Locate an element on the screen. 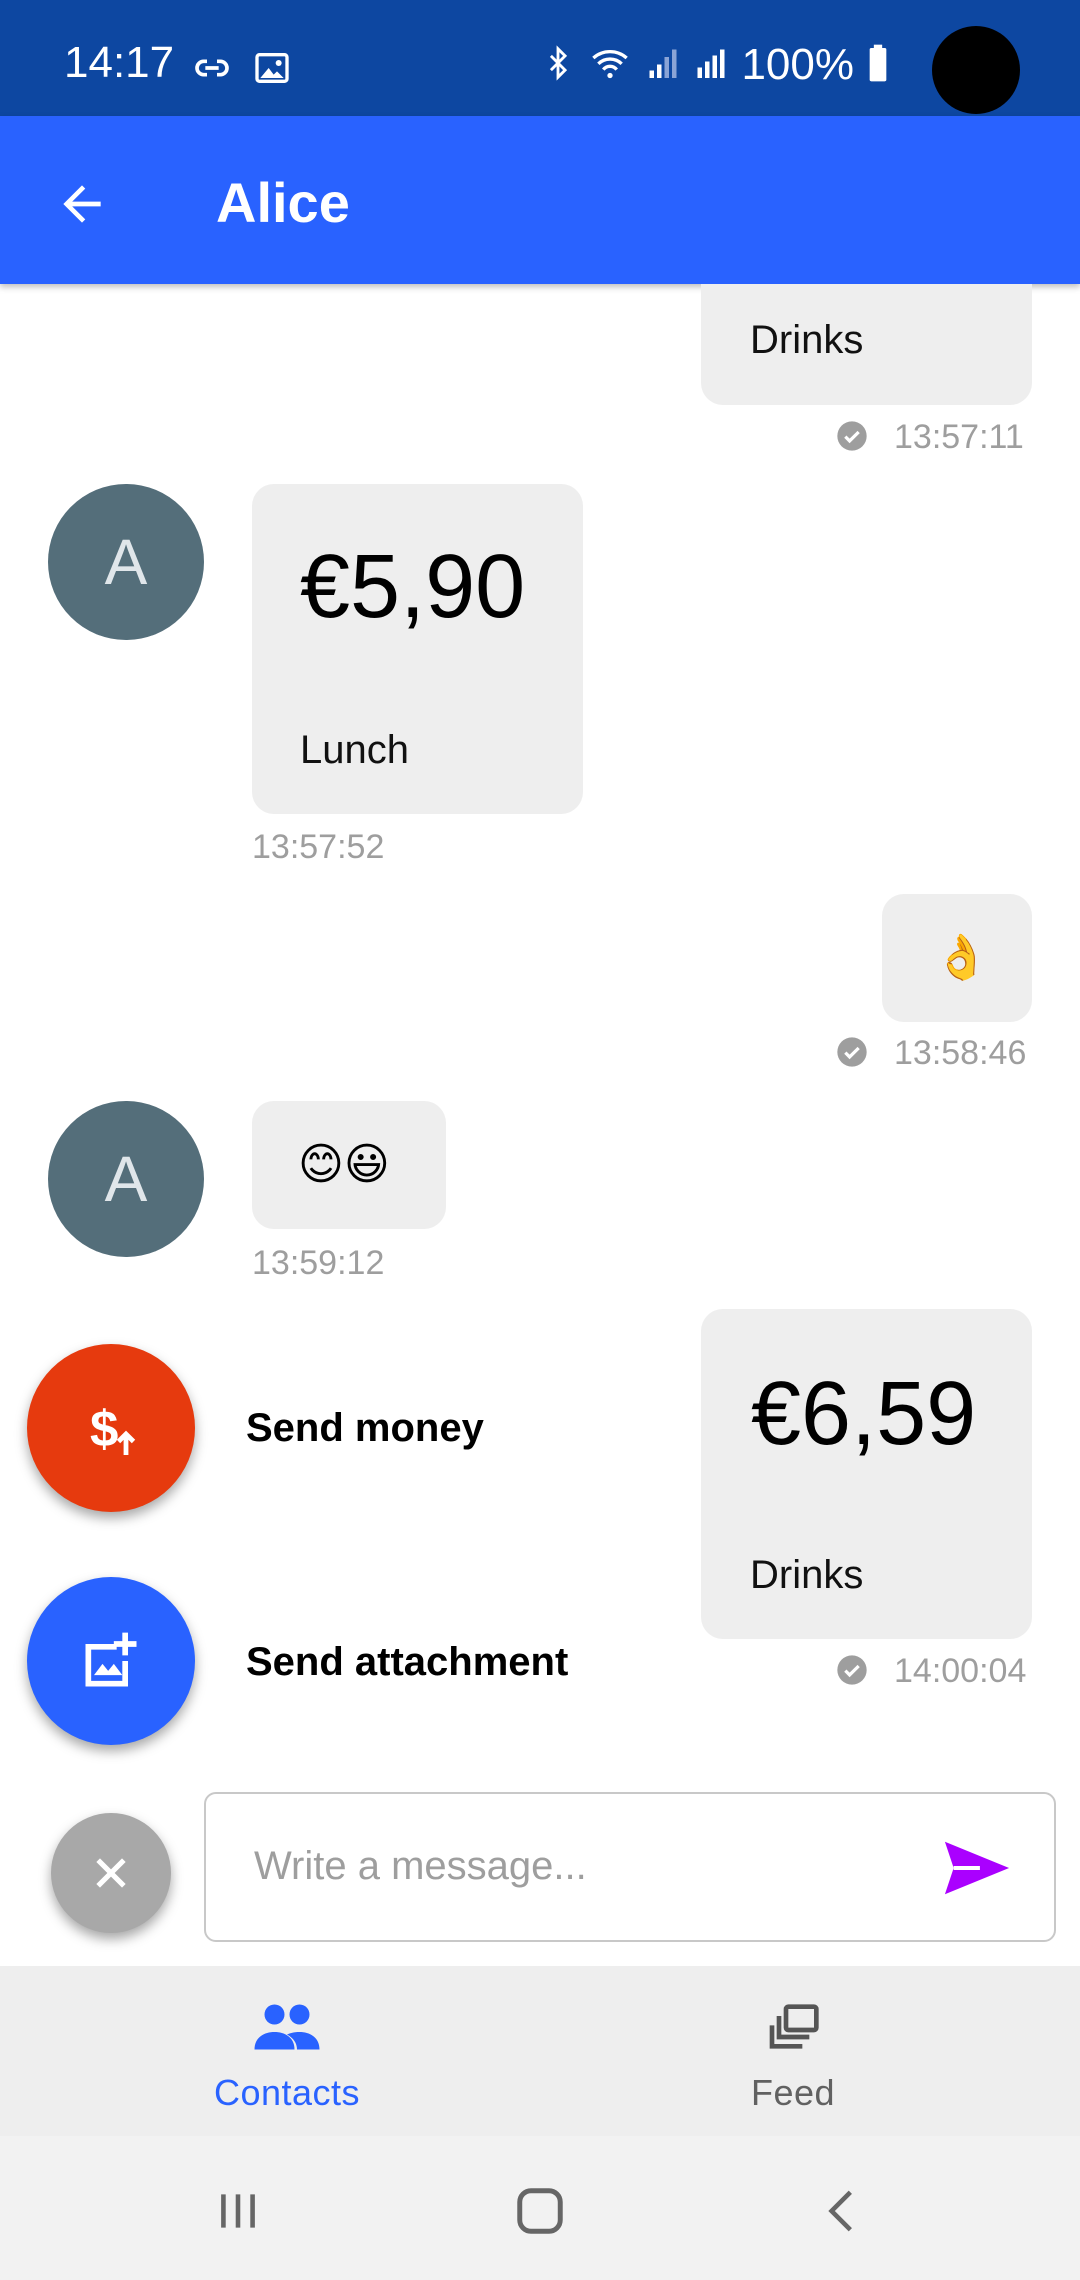 This screenshot has height=2280, width=1080. bottom-navigation: Contacts Feed is located at coordinates (540, 2051).